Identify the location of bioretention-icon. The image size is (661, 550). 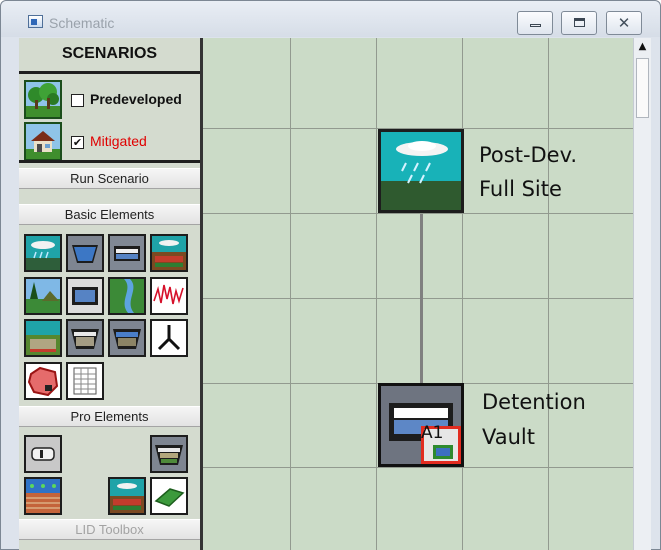
(43, 496).